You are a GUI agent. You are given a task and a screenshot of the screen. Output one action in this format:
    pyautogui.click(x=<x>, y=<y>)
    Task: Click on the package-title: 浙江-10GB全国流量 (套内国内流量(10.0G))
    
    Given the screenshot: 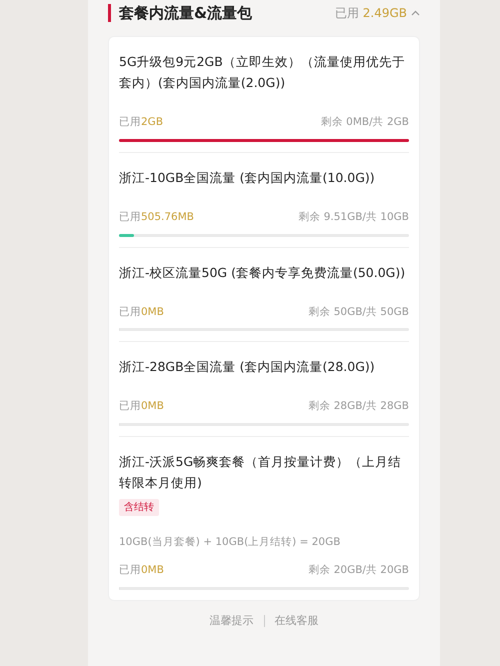 What is the action you would take?
    pyautogui.click(x=247, y=177)
    